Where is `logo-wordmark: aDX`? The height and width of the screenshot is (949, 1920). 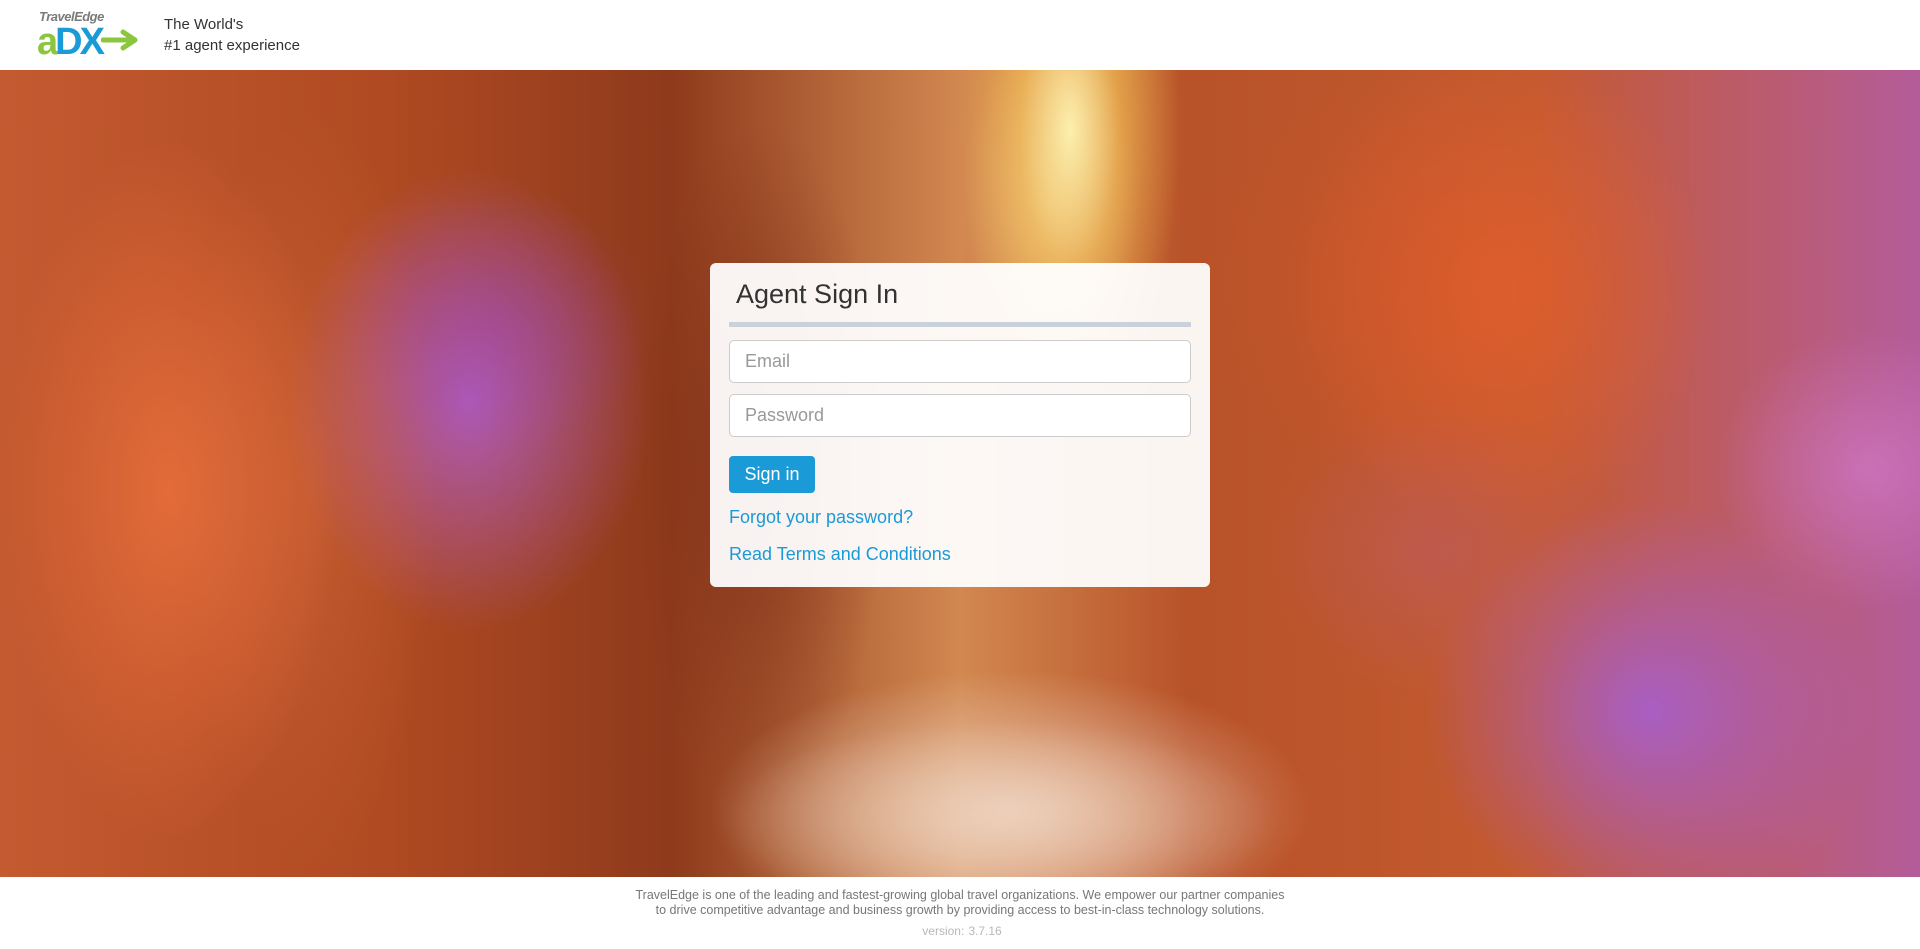 logo-wordmark: aDX is located at coordinates (71, 42).